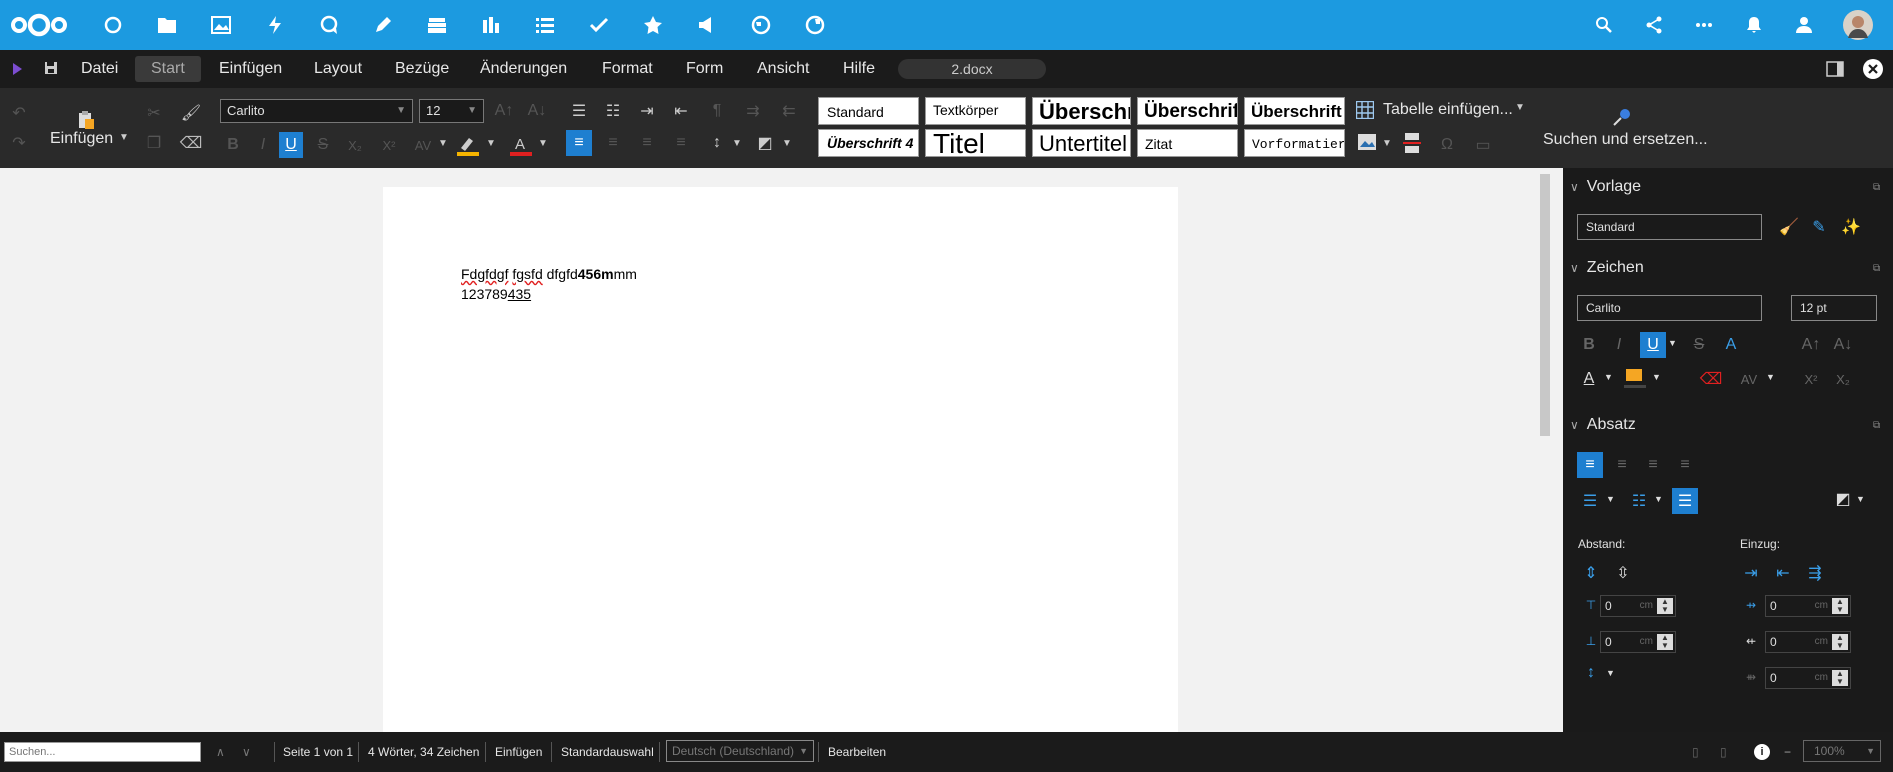  Describe the element at coordinates (607, 752) in the screenshot. I see `selection-mode: Standardauswahl` at that location.